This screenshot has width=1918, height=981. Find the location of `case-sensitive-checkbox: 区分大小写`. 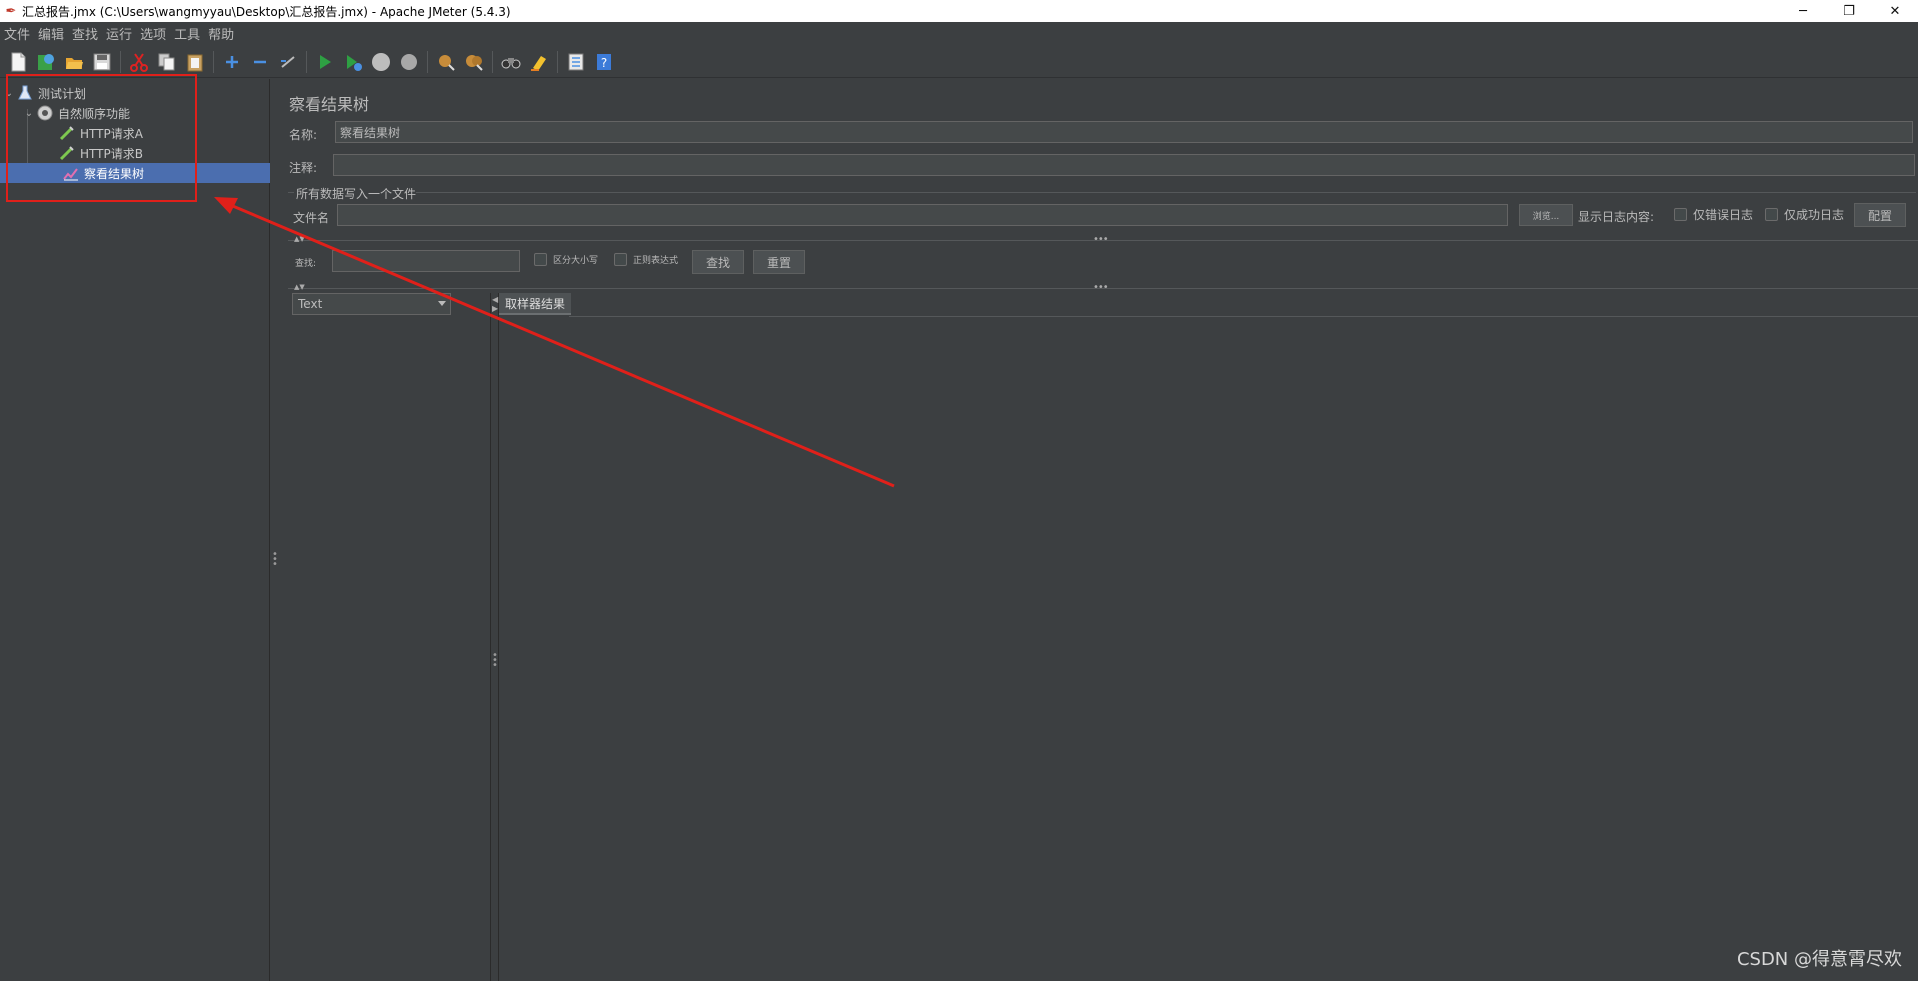

case-sensitive-checkbox: 区分大小写 is located at coordinates (566, 259).